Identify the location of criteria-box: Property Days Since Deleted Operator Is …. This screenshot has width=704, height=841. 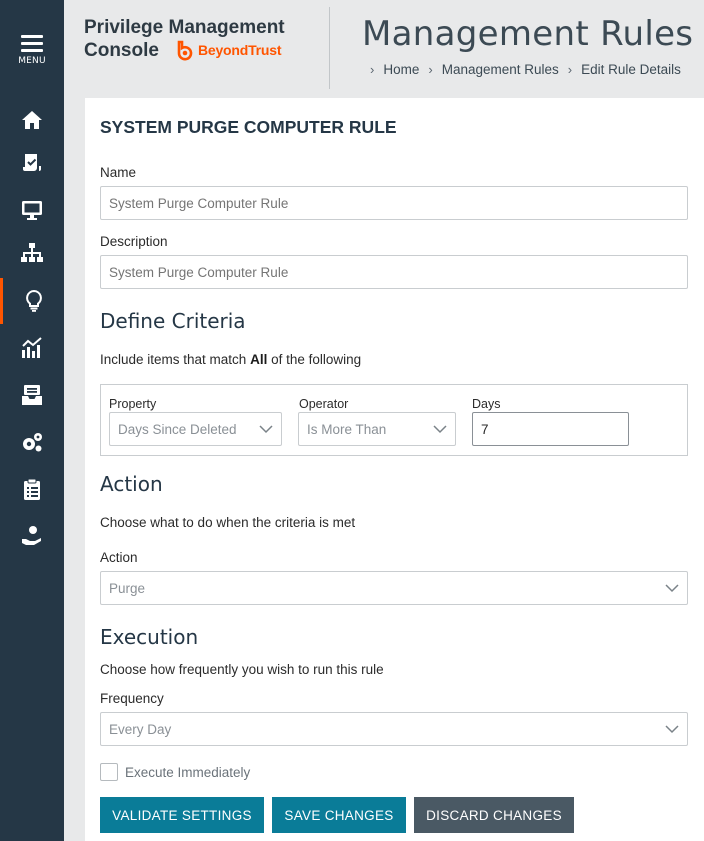
(394, 420).